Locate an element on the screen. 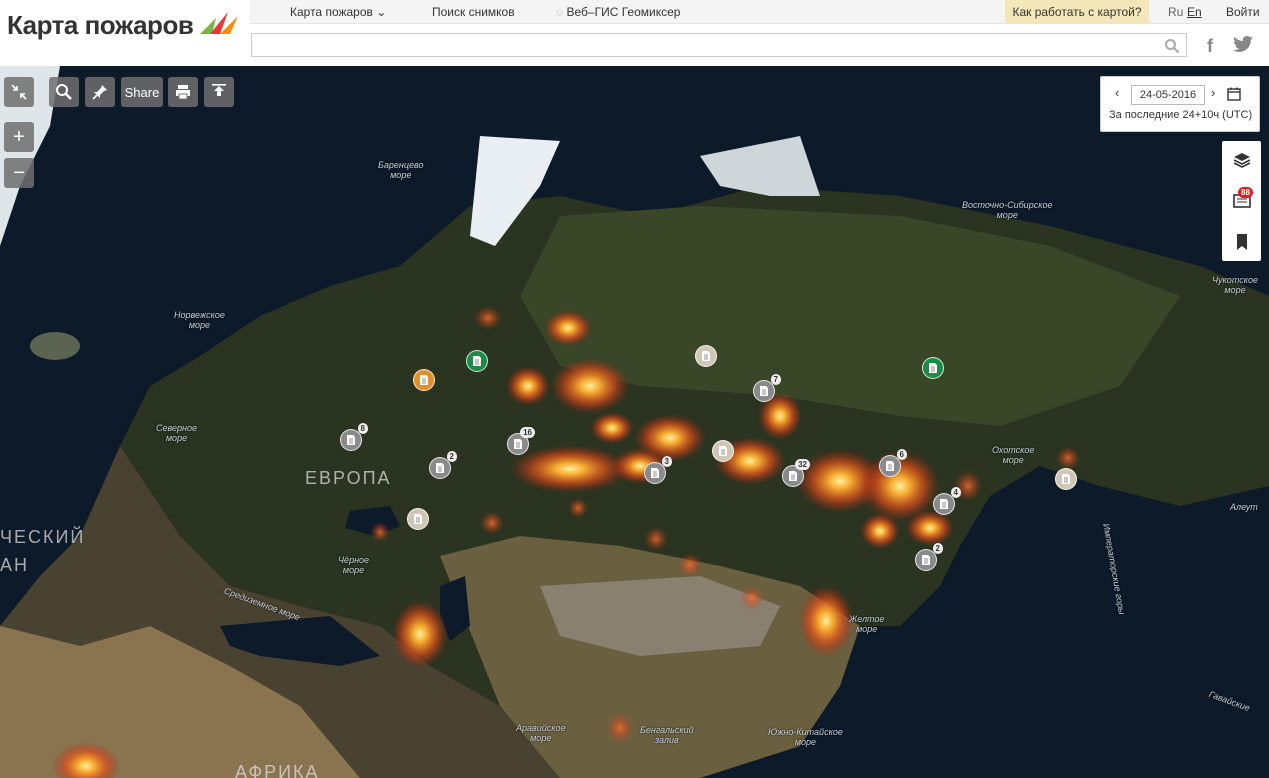 The width and height of the screenshot is (1269, 778). share-button: Share is located at coordinates (142, 92).